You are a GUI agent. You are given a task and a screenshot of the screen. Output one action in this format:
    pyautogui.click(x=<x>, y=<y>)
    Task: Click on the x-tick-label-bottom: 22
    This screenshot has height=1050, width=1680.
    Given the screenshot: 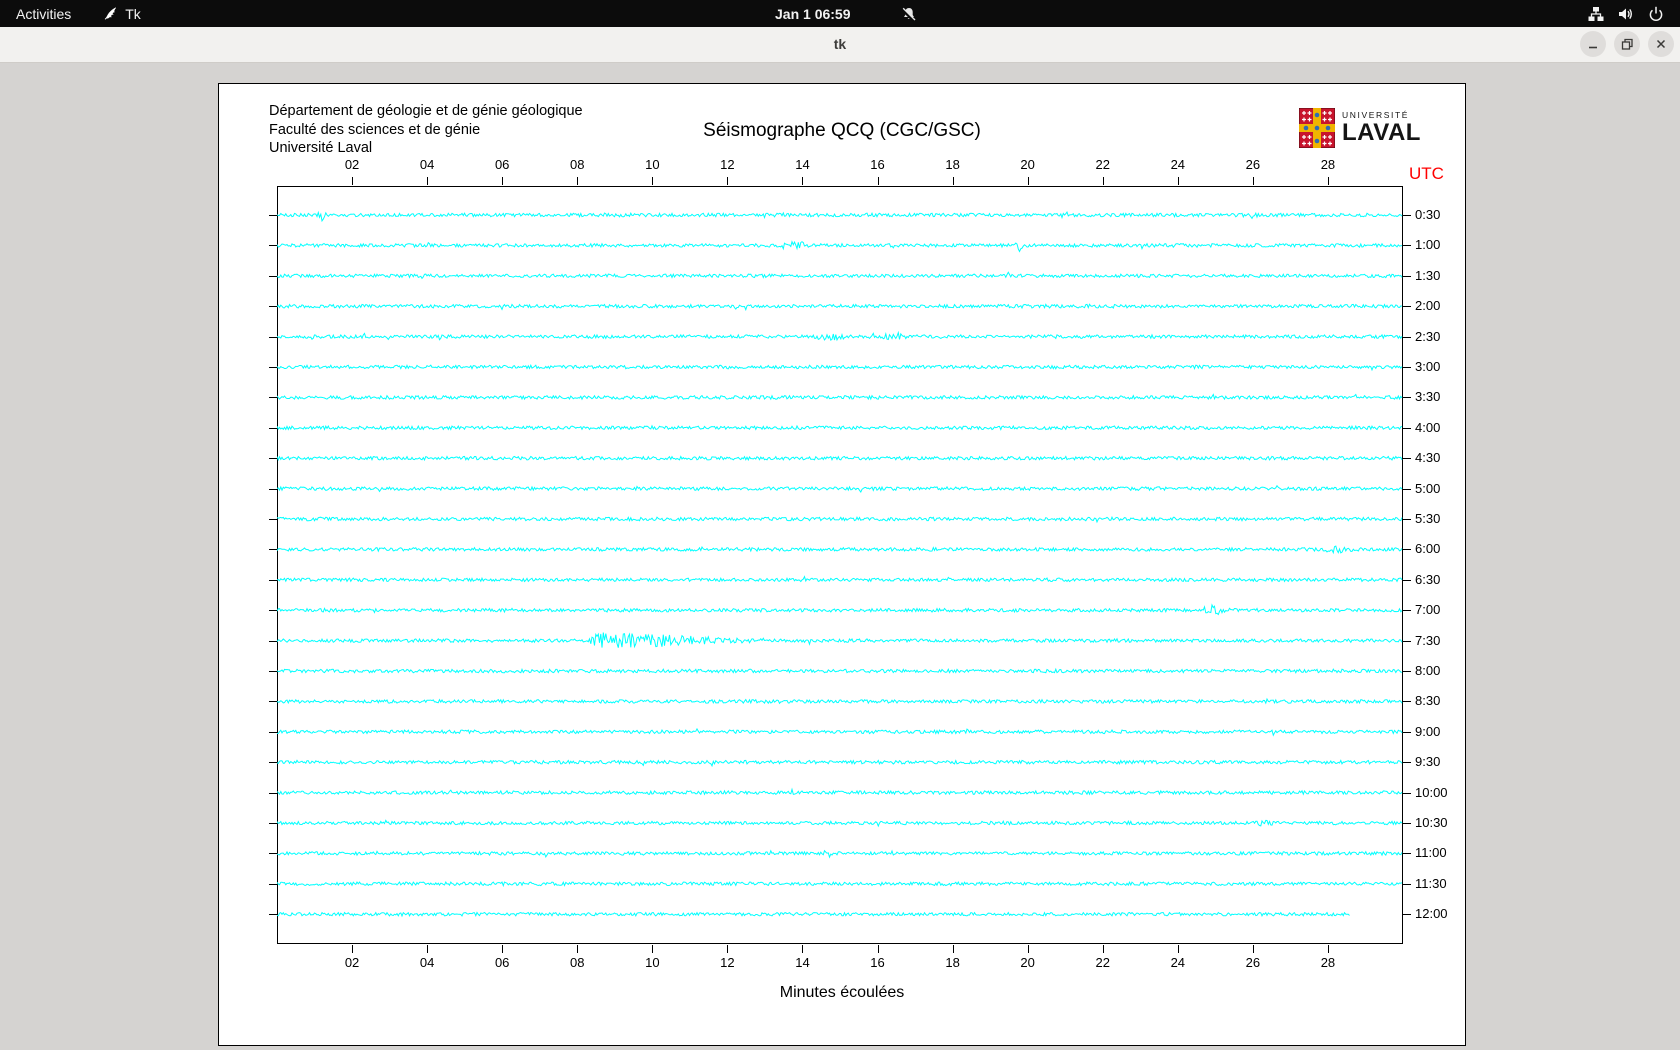 What is the action you would take?
    pyautogui.click(x=1102, y=962)
    